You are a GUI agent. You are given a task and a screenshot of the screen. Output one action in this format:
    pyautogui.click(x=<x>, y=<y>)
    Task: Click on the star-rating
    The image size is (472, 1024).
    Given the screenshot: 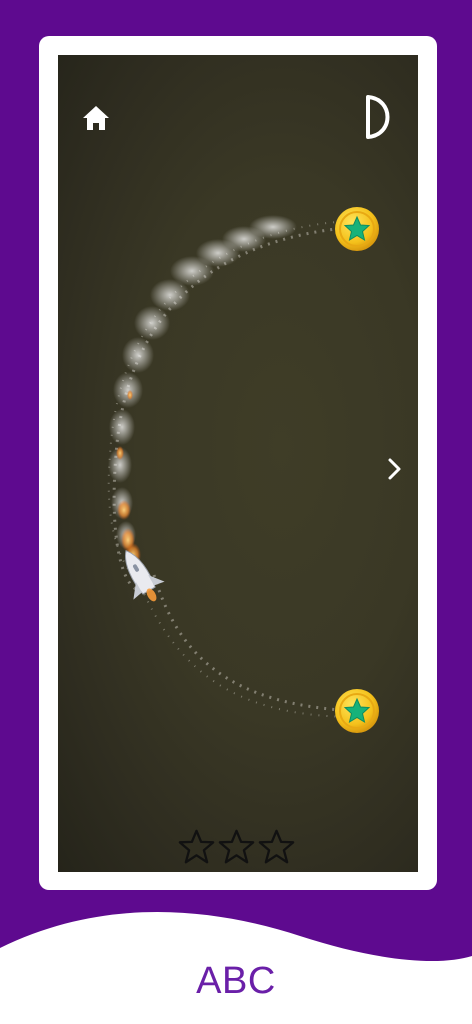 What is the action you would take?
    pyautogui.click(x=238, y=848)
    